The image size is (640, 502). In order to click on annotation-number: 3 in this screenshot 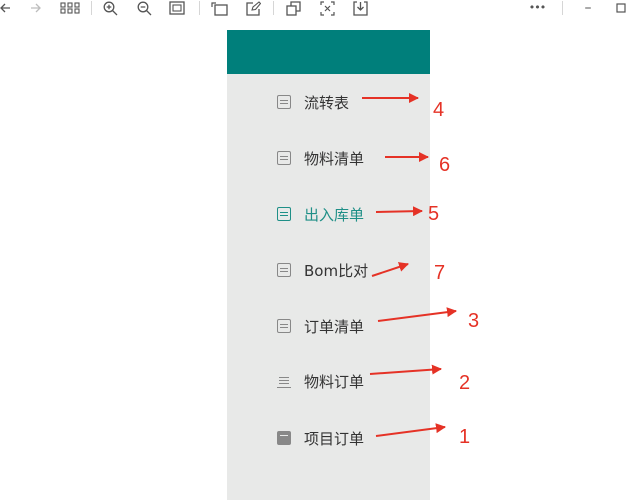, I will do `click(474, 321)`.